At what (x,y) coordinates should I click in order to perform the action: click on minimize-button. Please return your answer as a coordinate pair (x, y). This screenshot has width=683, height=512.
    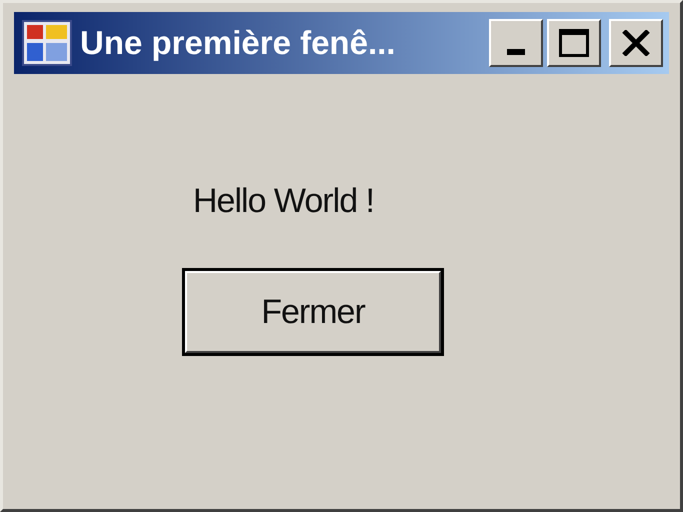
    Looking at the image, I should click on (516, 43).